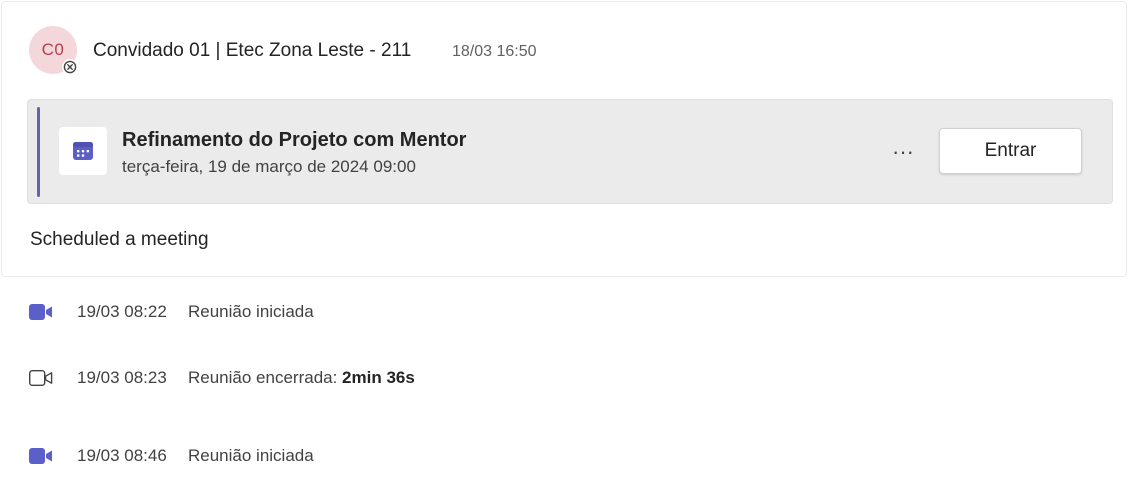  What do you see at coordinates (903, 152) in the screenshot?
I see `more-options-button: ···` at bounding box center [903, 152].